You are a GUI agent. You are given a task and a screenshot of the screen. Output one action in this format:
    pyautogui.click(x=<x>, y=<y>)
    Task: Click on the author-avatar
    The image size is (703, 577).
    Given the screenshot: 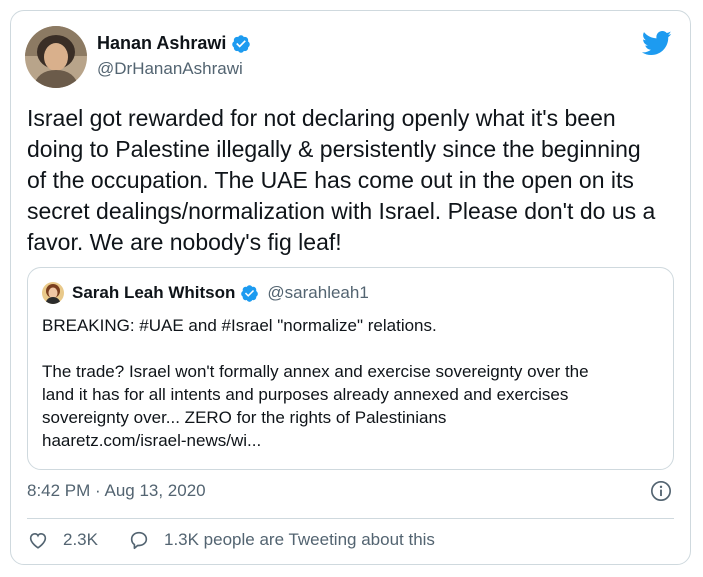 What is the action you would take?
    pyautogui.click(x=56, y=57)
    